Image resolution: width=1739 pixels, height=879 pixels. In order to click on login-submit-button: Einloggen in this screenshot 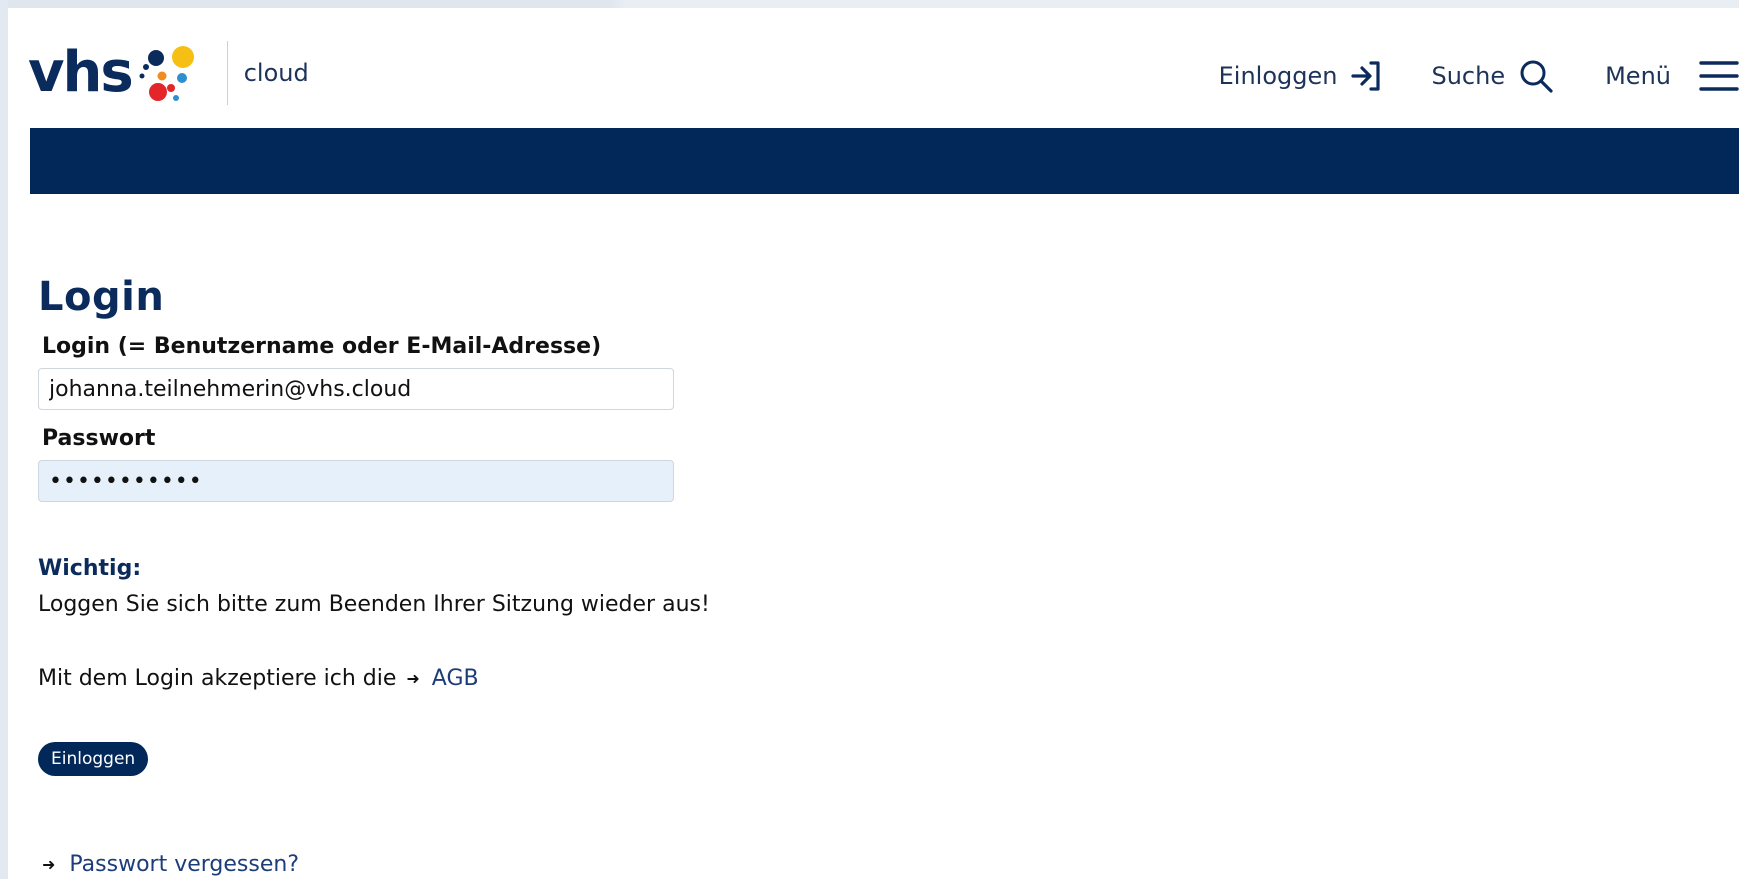, I will do `click(93, 759)`.